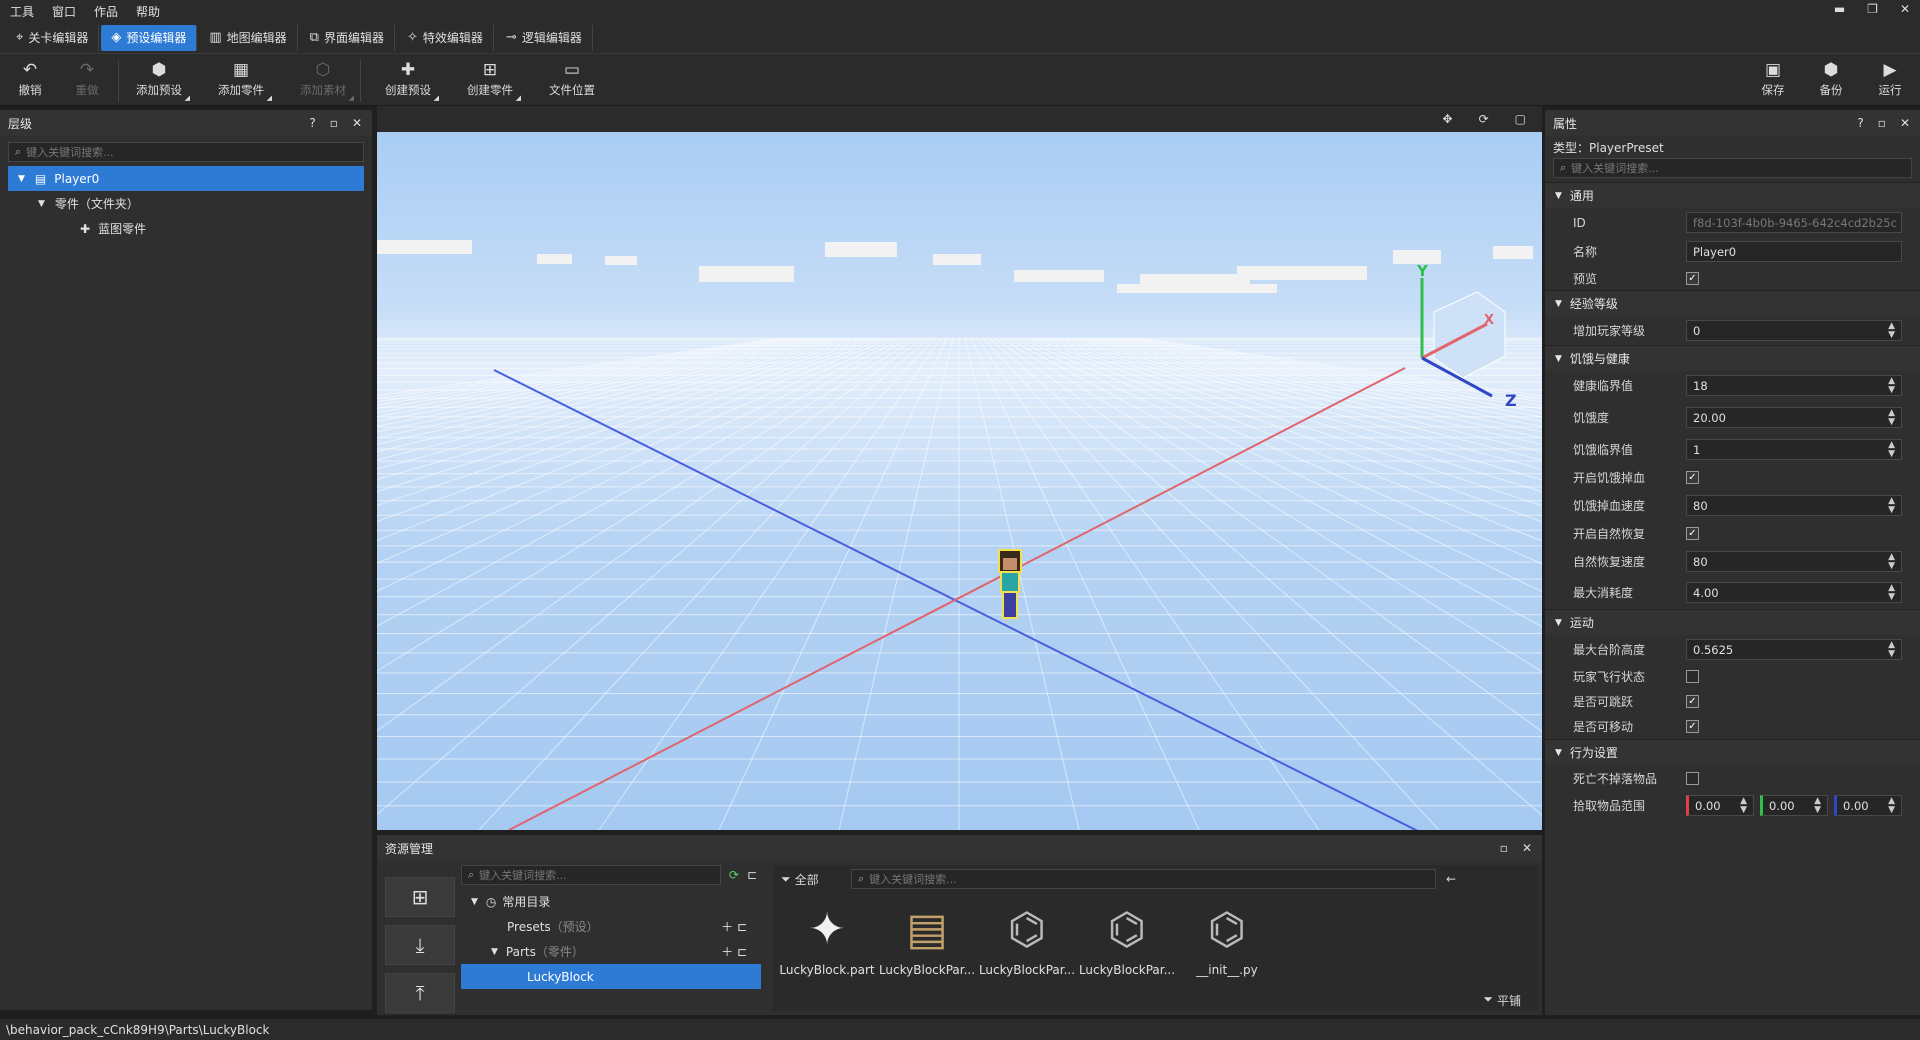  What do you see at coordinates (106, 11) in the screenshot?
I see `menu-works: 作品` at bounding box center [106, 11].